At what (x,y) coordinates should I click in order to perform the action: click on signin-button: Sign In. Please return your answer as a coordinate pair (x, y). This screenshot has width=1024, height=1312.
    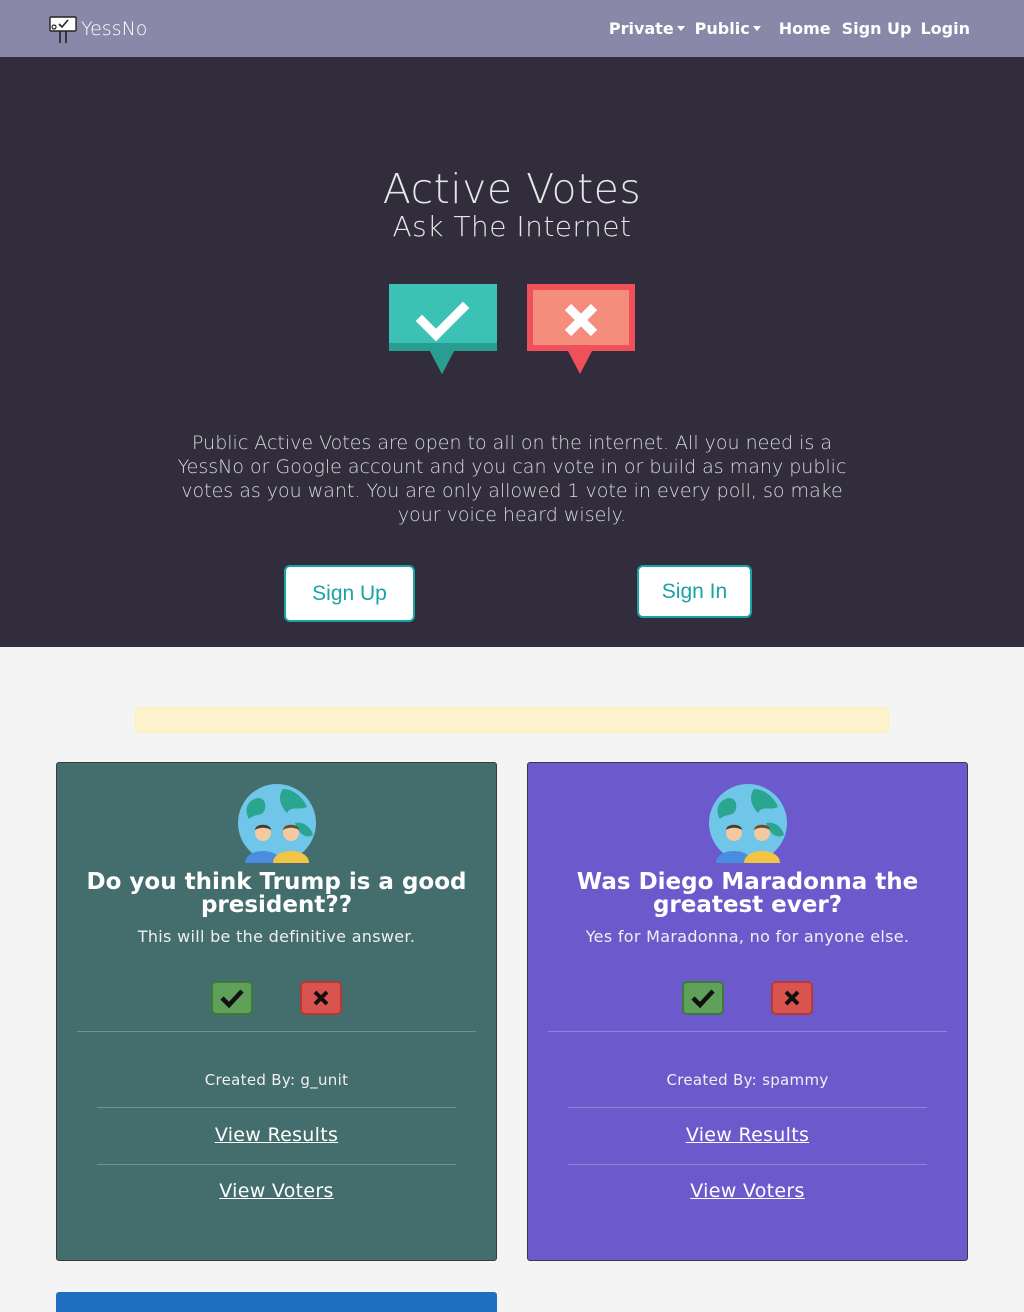
    Looking at the image, I should click on (694, 591).